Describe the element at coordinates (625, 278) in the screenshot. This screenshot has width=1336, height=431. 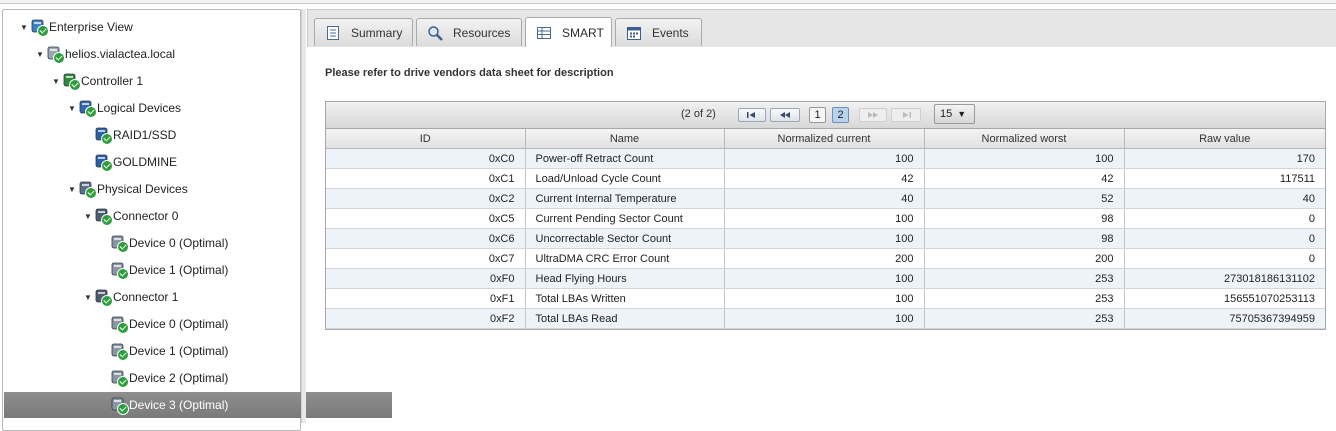
I see `cell-name: Head Flying Hours` at that location.